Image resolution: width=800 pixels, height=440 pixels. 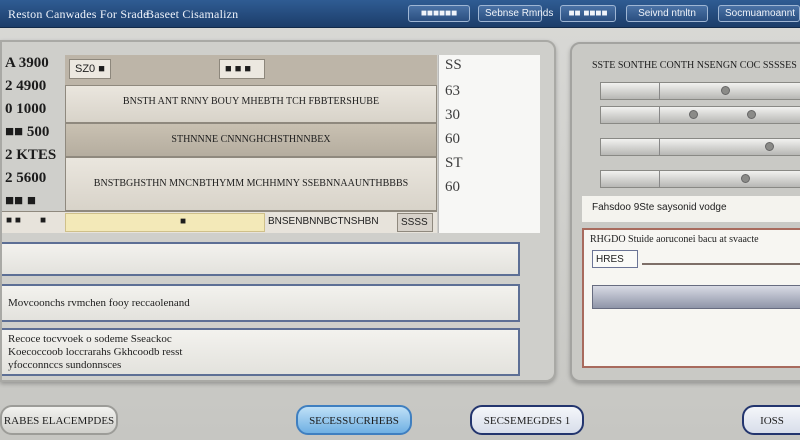 I want to click on strip-cell: ■ ■, so click(x=13, y=220).